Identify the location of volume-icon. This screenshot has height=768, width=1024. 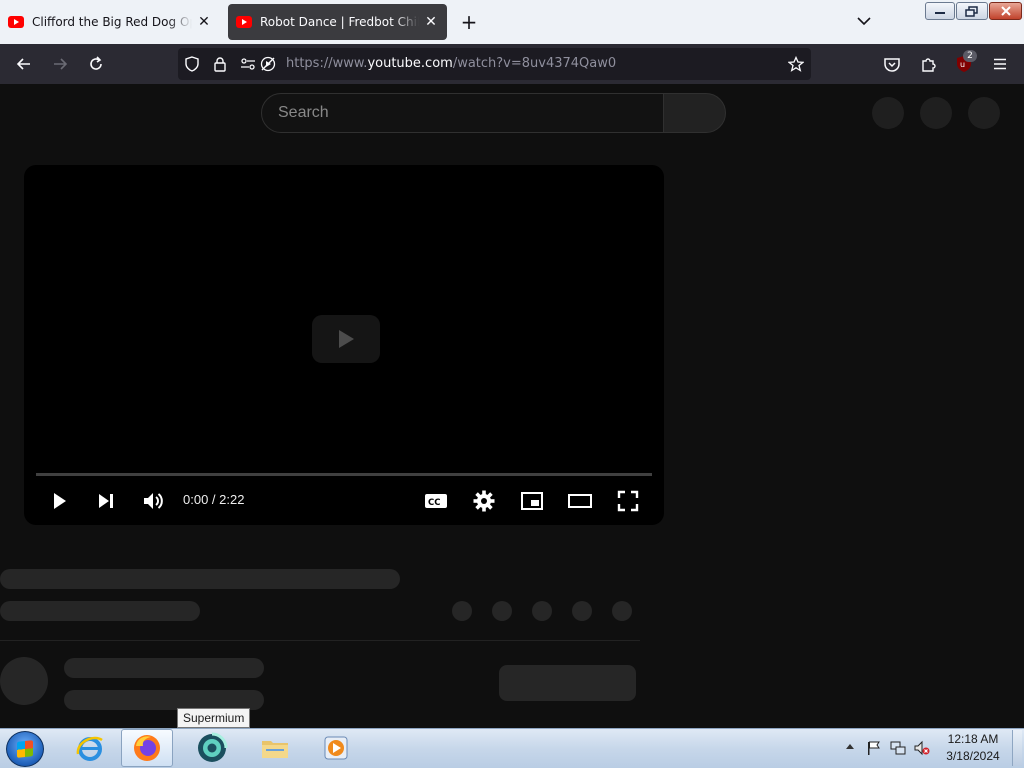
(153, 501).